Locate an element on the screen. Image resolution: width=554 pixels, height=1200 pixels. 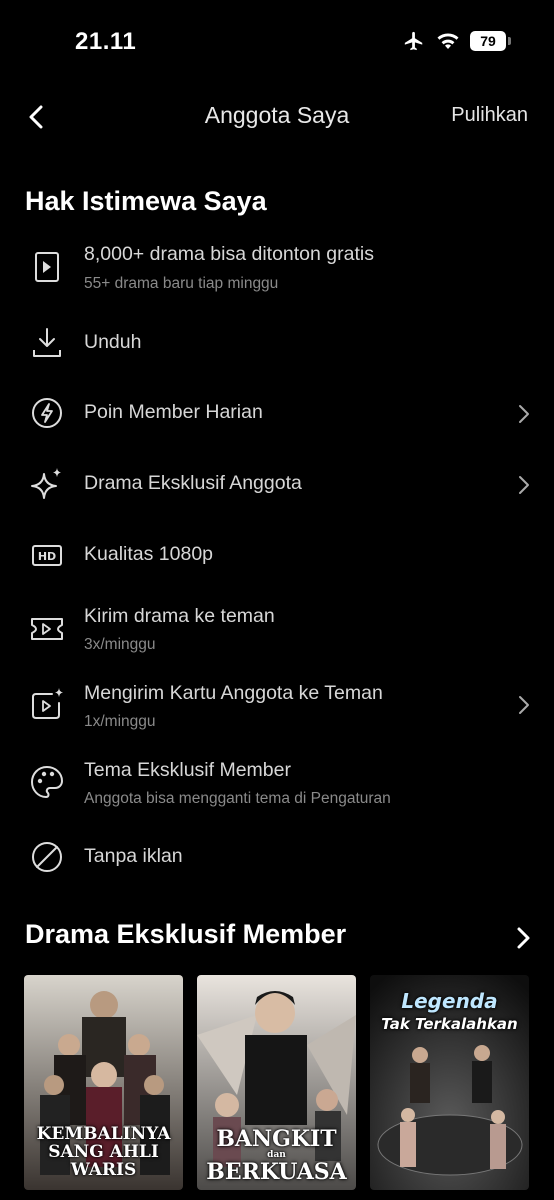
palette-icon is located at coordinates (47, 782).